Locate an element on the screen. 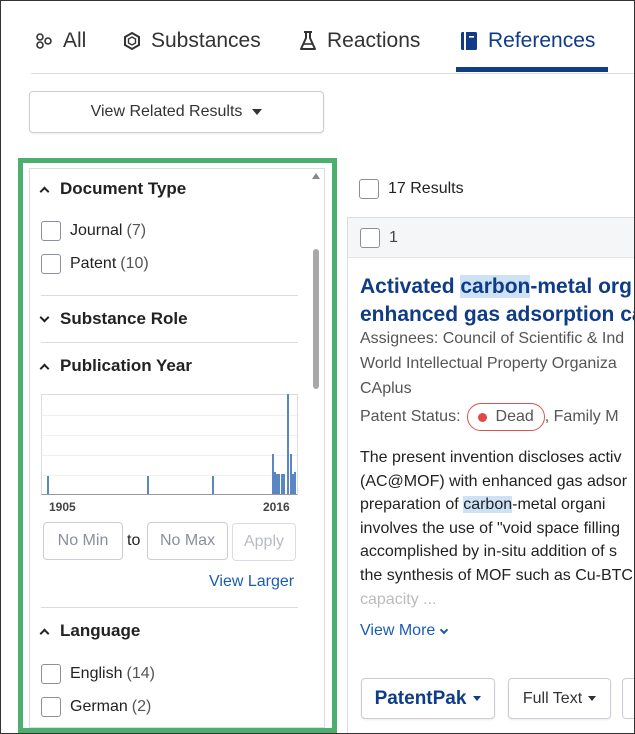 This screenshot has width=635, height=734. view-related-results-button: View Related Results is located at coordinates (176, 112).